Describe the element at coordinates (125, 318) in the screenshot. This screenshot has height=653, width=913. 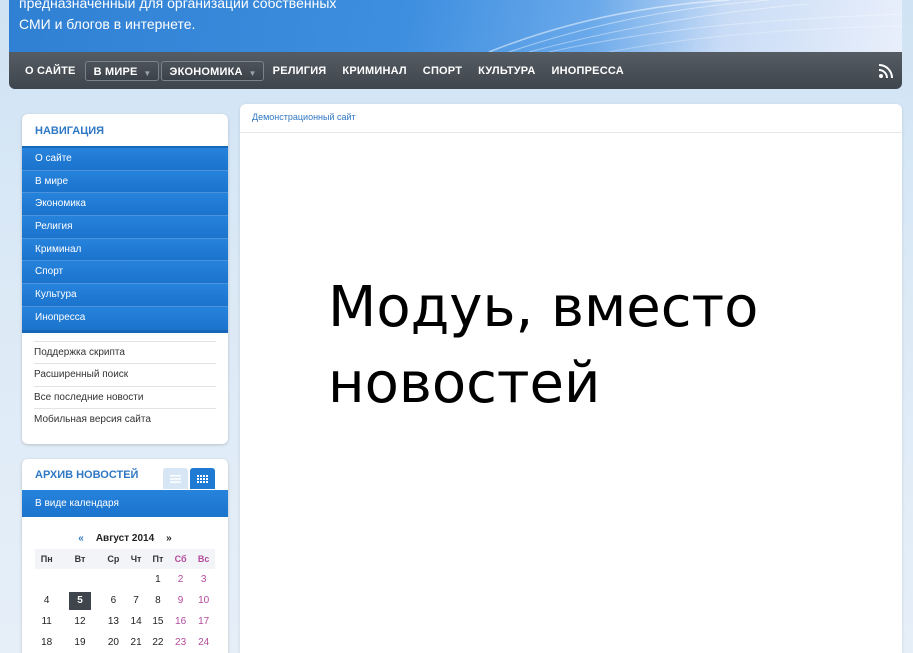
I see `sidebar-item-foreign-press: Инопресса` at that location.